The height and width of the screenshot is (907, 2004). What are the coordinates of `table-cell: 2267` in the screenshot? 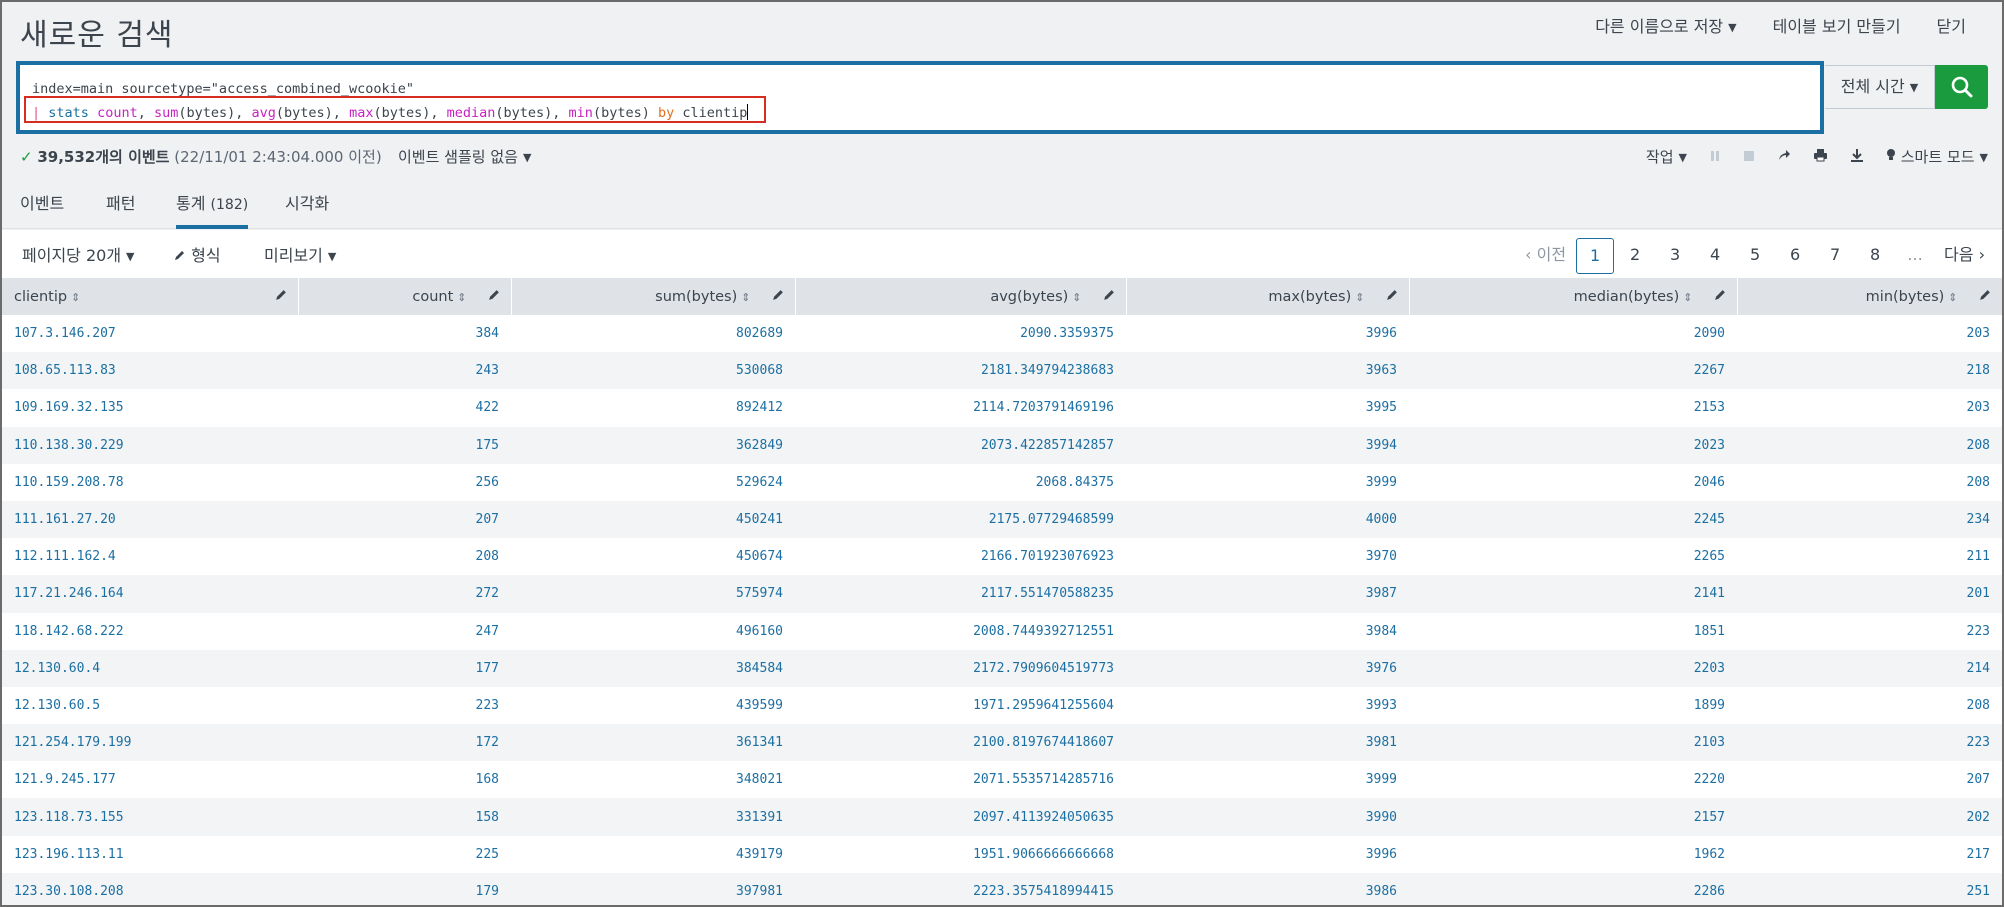 It's located at (1573, 371).